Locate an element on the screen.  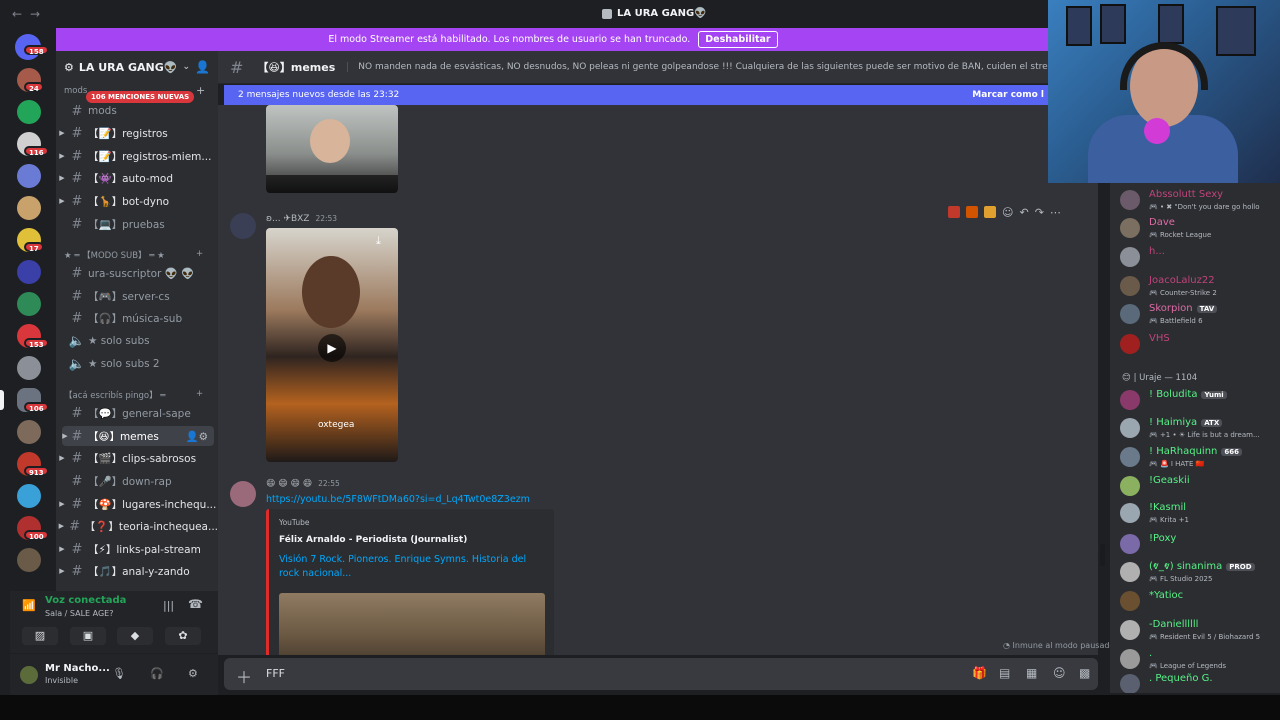
video-controls is located at coordinates (332, 184).